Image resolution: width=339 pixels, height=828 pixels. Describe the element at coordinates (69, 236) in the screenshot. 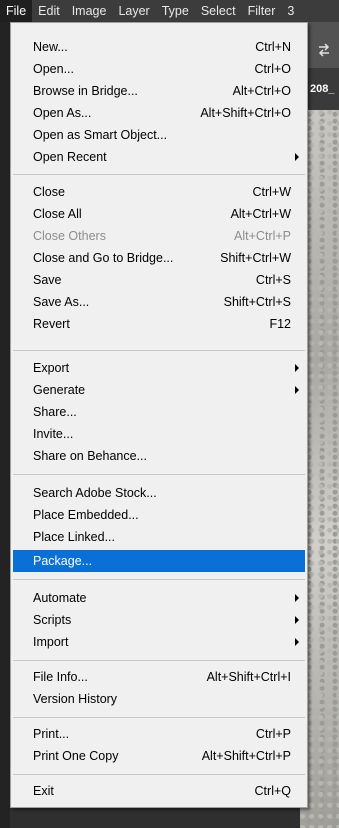

I see `menu-item-label: Close Others` at that location.